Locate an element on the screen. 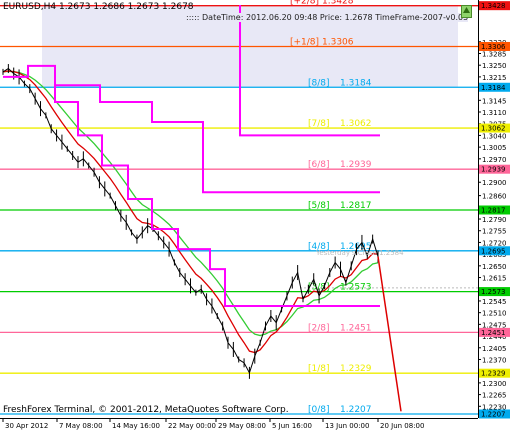  price-tick-label: 1.3145 is located at coordinates (494, 101).